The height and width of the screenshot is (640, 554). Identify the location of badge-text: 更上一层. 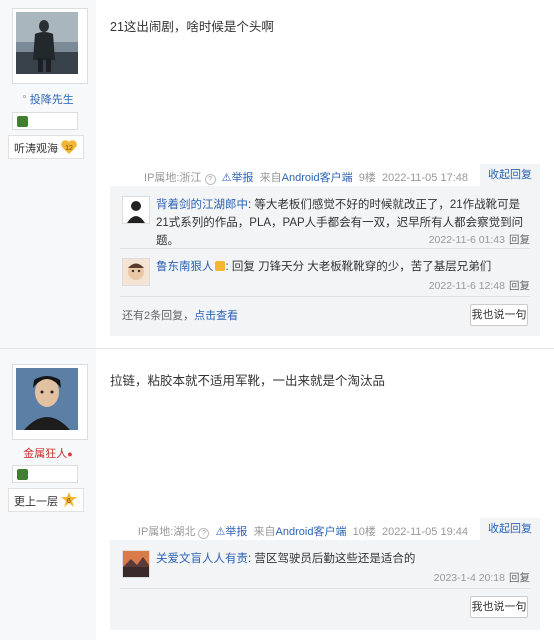
(36, 502).